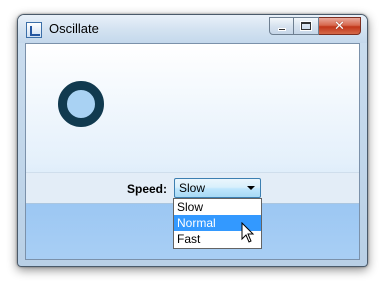 Image resolution: width=387 pixels, height=286 pixels. I want to click on maximize-icon, so click(306, 26).